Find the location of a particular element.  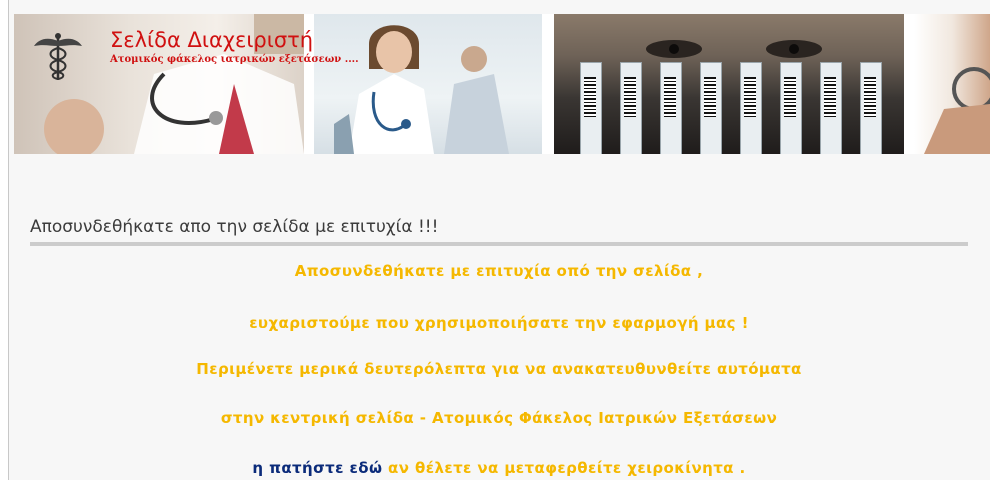

nurse-photo is located at coordinates (428, 84).